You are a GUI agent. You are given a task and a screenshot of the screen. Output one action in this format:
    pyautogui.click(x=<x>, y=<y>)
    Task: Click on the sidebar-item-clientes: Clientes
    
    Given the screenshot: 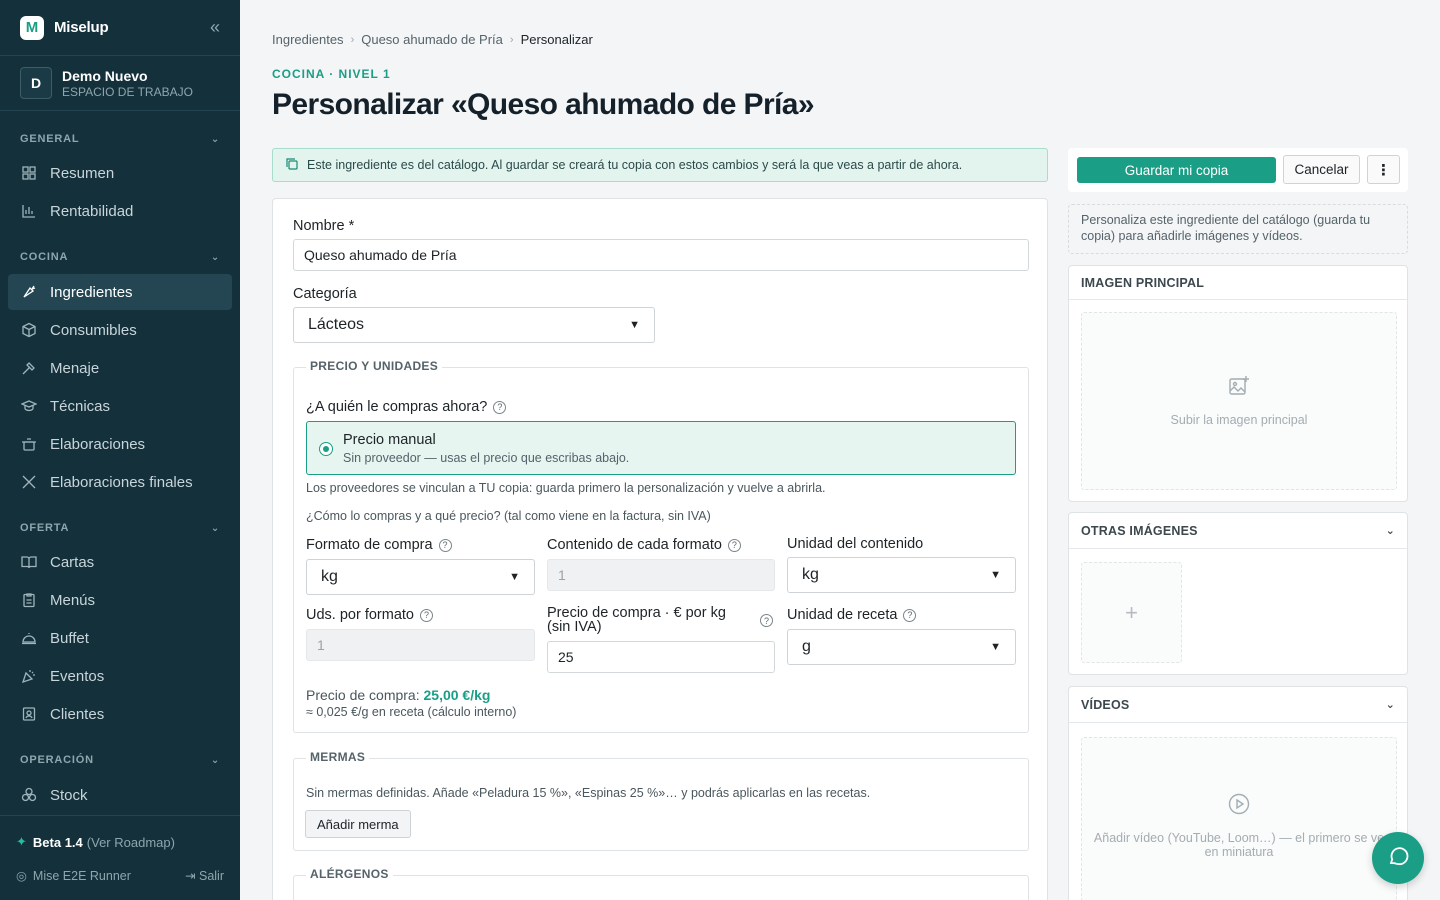 What is the action you would take?
    pyautogui.click(x=120, y=714)
    